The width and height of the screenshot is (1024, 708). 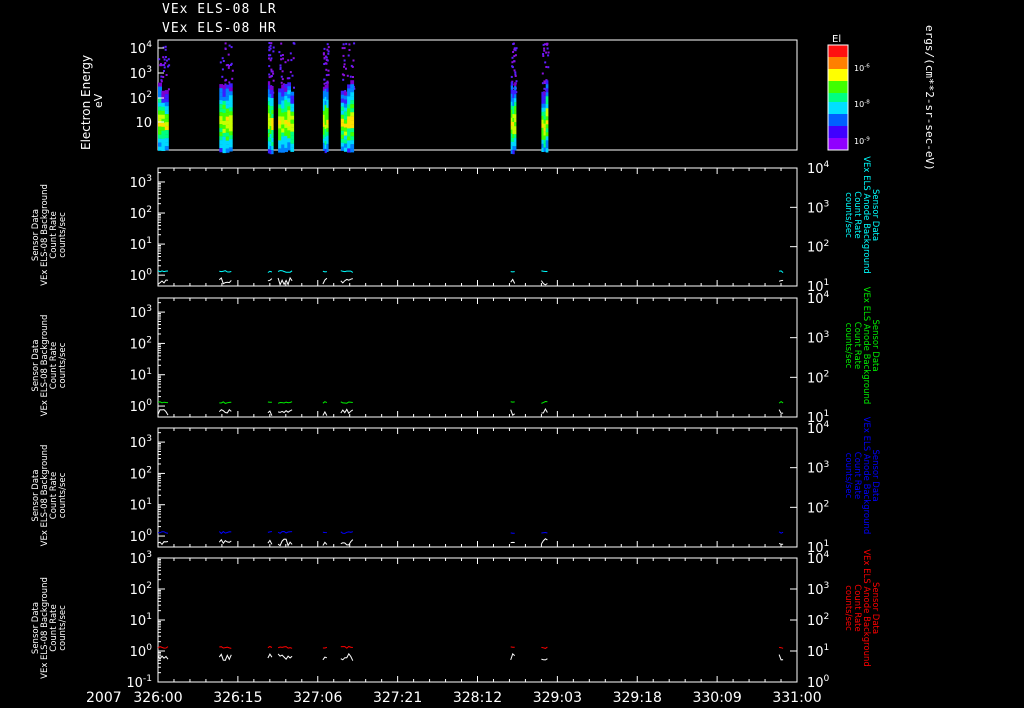 What do you see at coordinates (104, 698) in the screenshot?
I see `x-axis-year: 2007` at bounding box center [104, 698].